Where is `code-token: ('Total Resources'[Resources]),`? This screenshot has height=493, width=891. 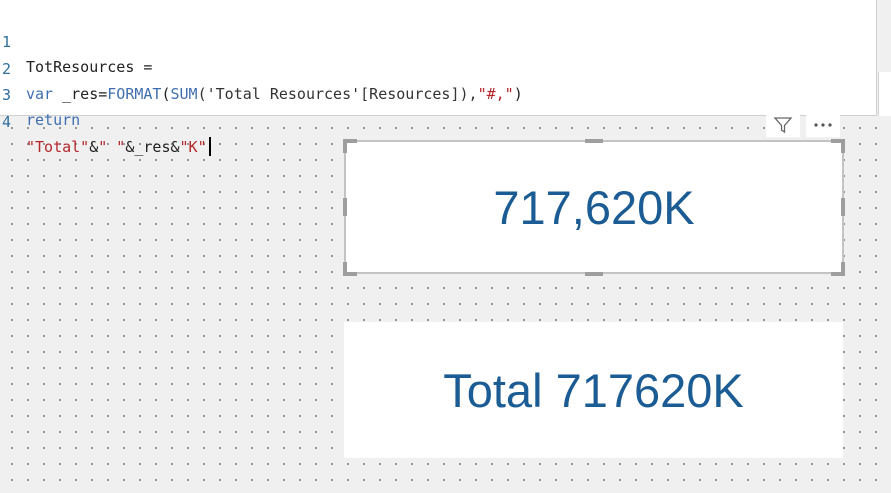 code-token: ('Total Resources'[Resources]), is located at coordinates (337, 94).